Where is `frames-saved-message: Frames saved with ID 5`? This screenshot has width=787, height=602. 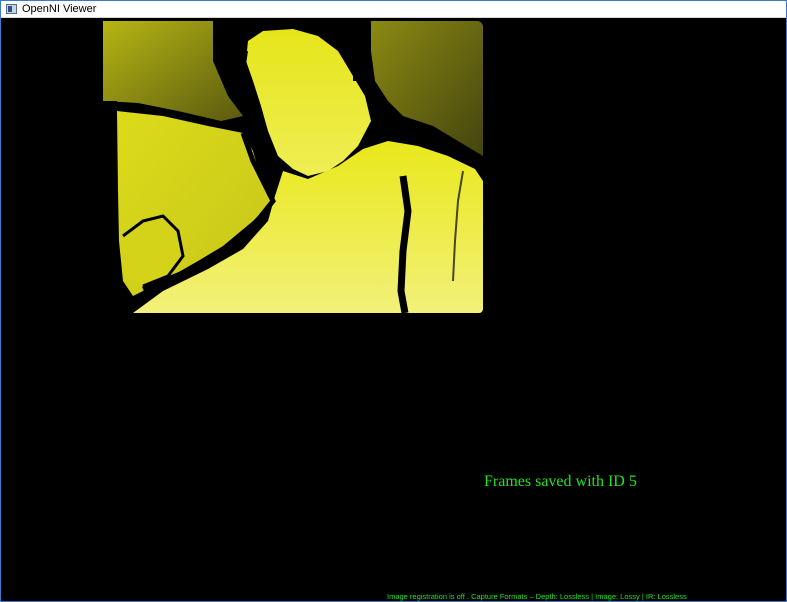
frames-saved-message: Frames saved with ID 5 is located at coordinates (560, 481).